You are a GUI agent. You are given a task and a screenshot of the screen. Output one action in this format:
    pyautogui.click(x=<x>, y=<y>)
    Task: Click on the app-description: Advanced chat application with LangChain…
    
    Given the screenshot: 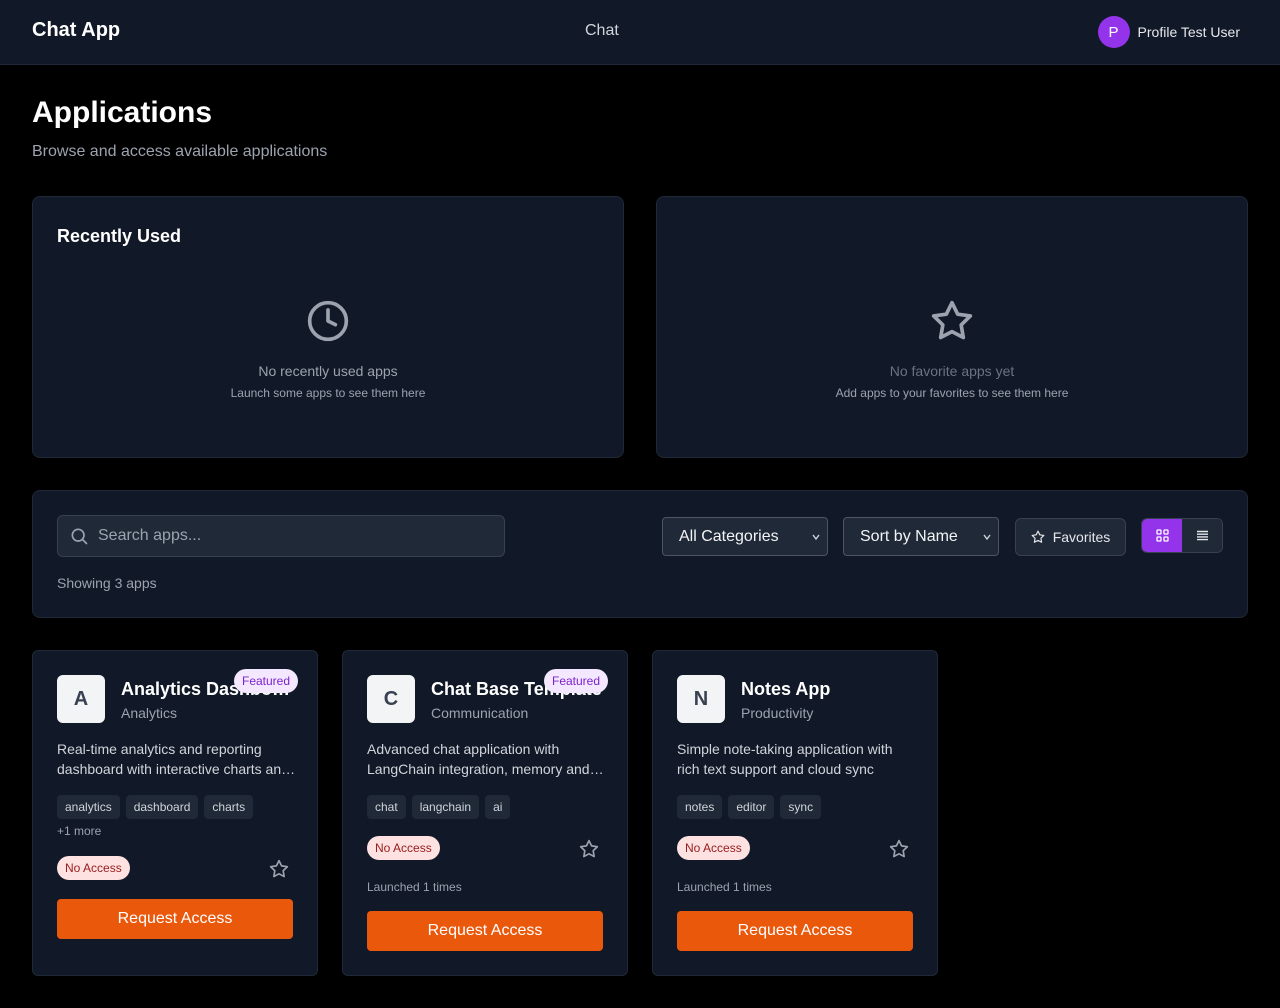 What is the action you would take?
    pyautogui.click(x=478, y=759)
    